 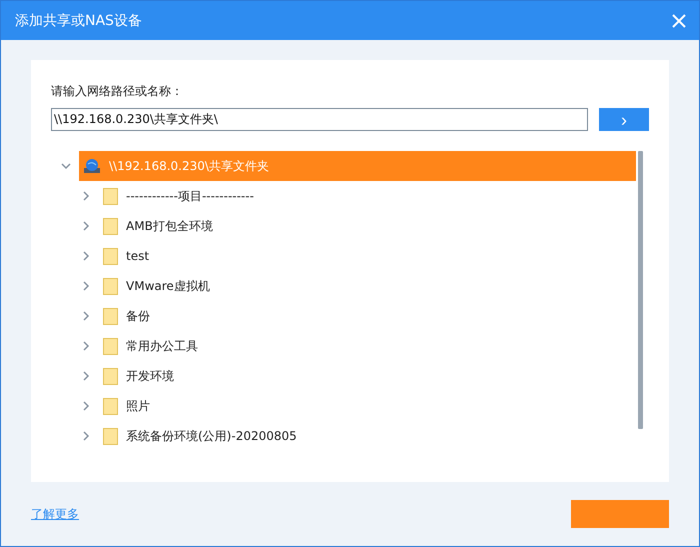 What do you see at coordinates (367, 256) in the screenshot?
I see `tree-row: test` at bounding box center [367, 256].